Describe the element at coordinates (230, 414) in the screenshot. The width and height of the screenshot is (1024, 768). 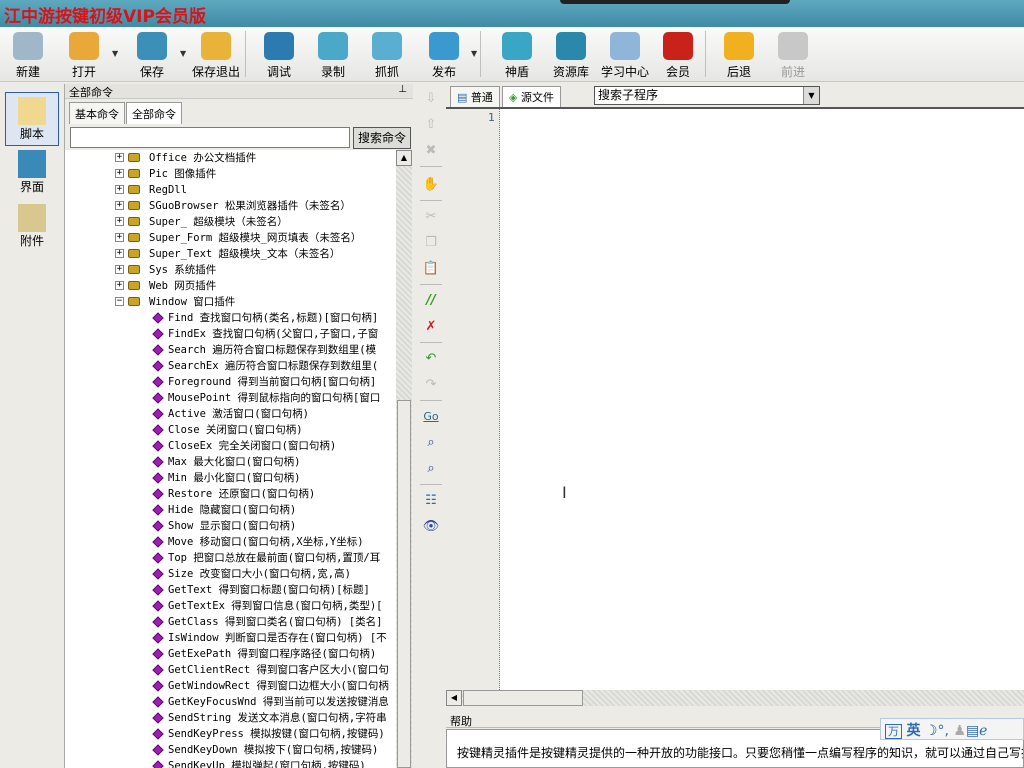
I see `tree-command-node: Active 激活窗口(窗口句柄)` at that location.